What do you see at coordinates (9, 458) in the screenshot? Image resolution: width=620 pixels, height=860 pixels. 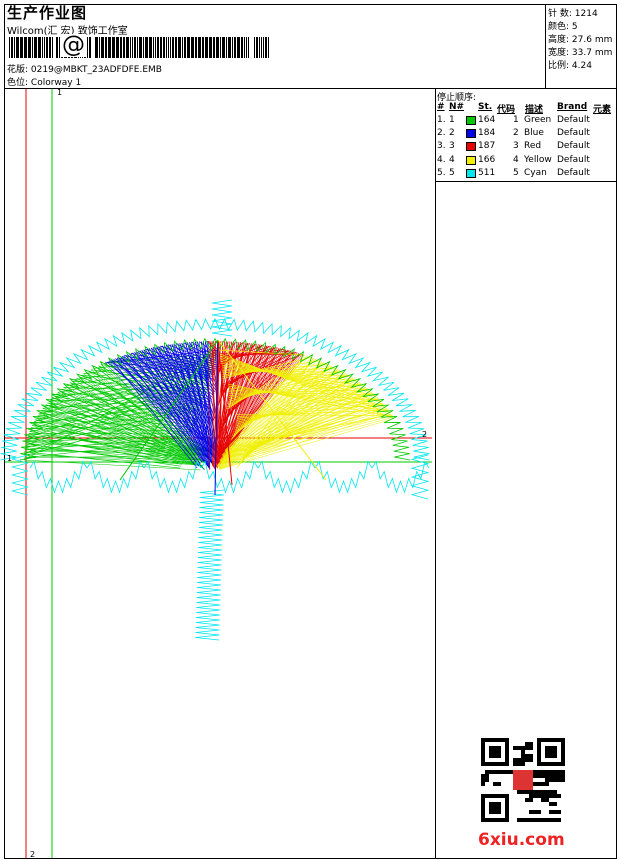 I see `marker-green-left: 1` at bounding box center [9, 458].